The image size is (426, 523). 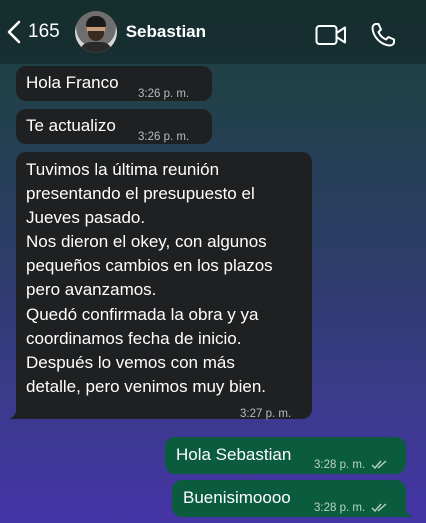 What do you see at coordinates (234, 454) in the screenshot?
I see `message-text: Hola Sebastian` at bounding box center [234, 454].